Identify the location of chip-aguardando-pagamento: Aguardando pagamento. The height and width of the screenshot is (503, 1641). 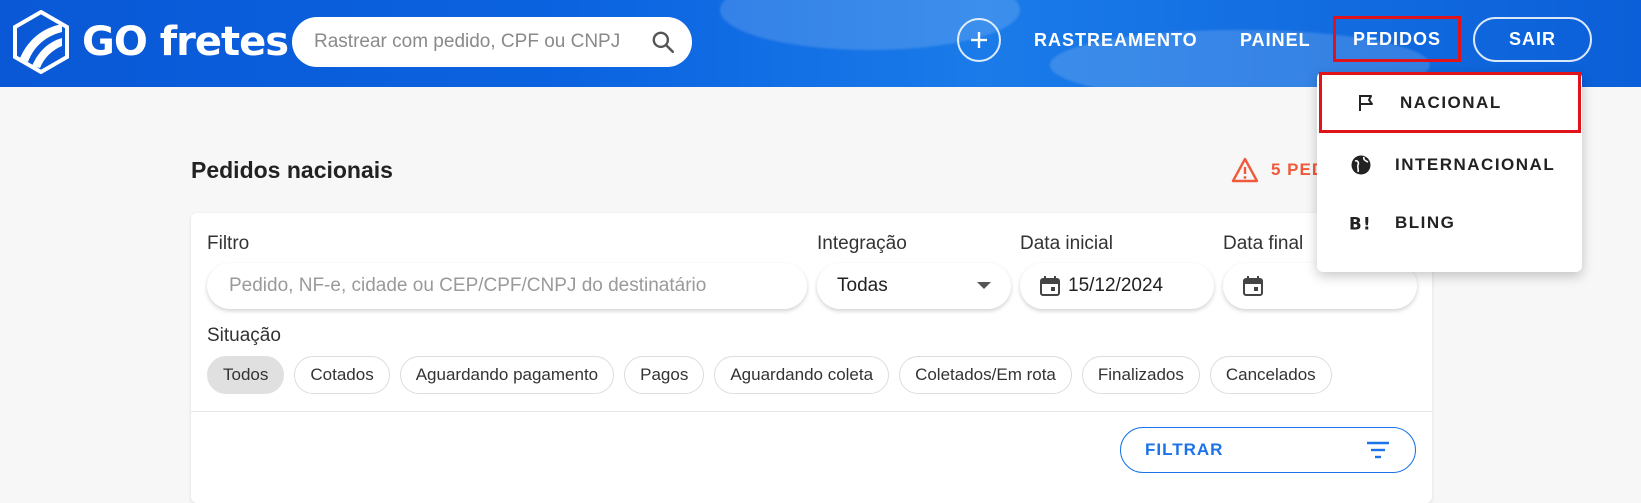
(507, 375).